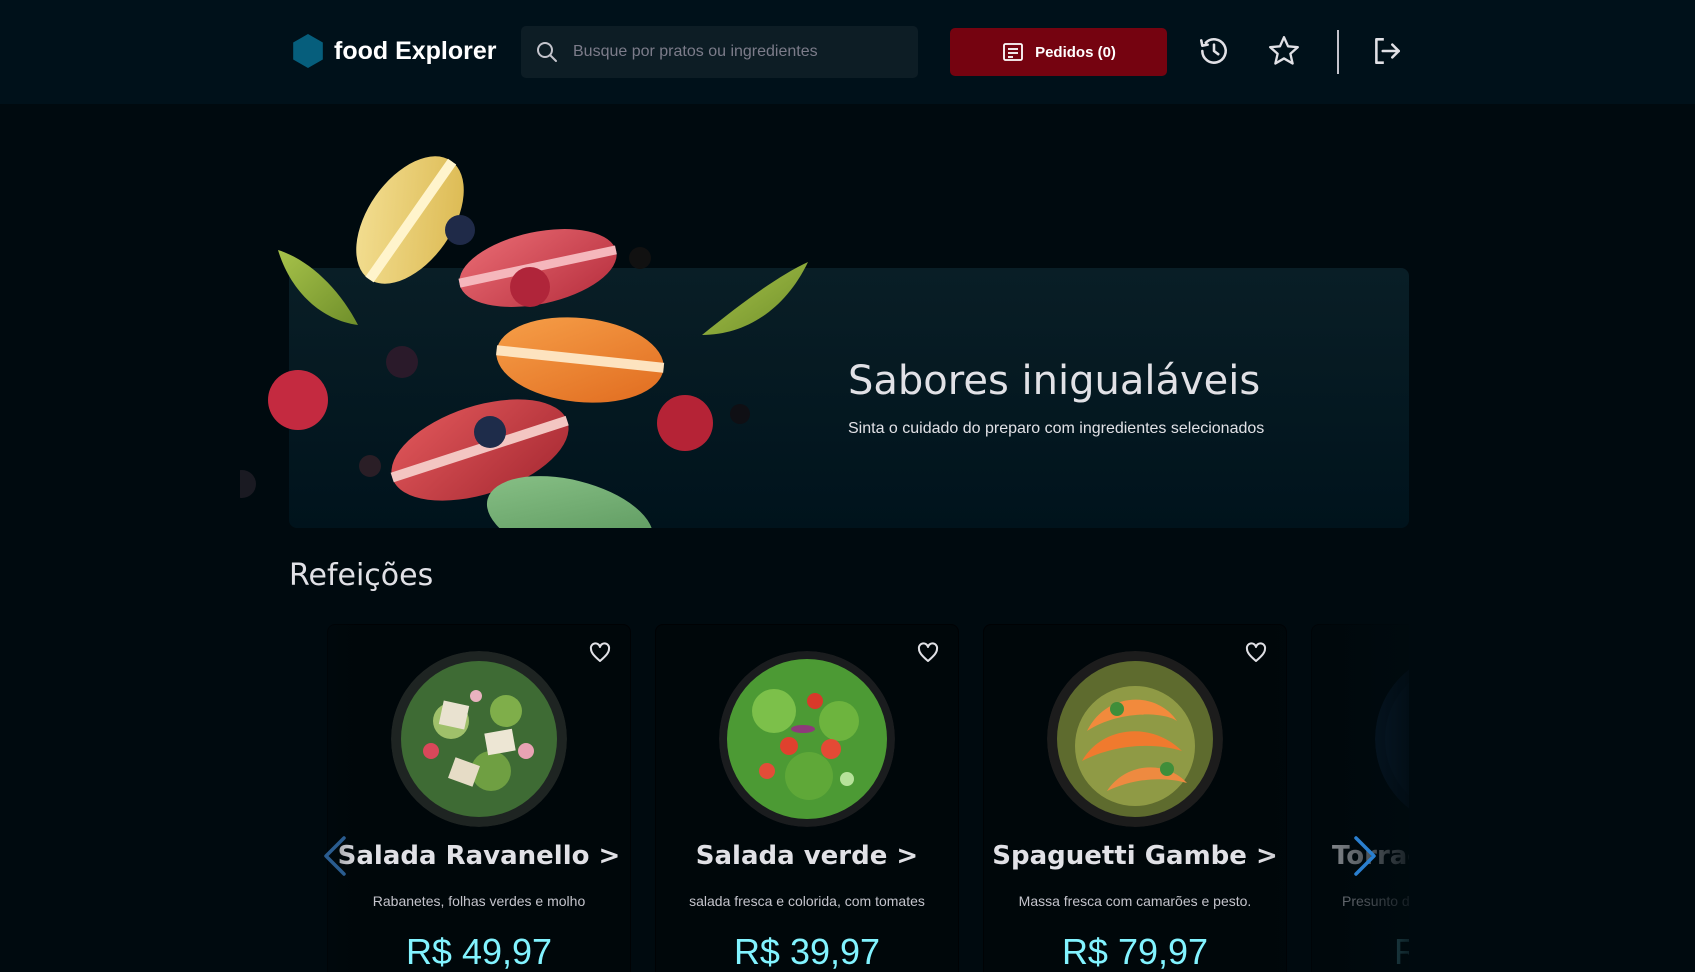  I want to click on dish-name: Spaguetti Gambe >, so click(1135, 856).